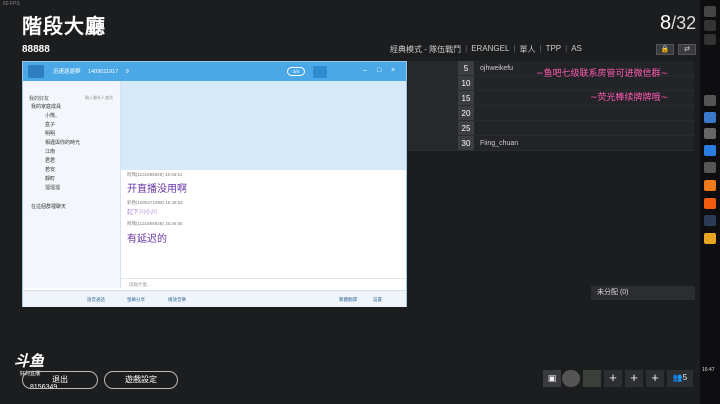 This screenshot has height=404, width=720. Describe the element at coordinates (50, 160) in the screenshot. I see `tree-item: 君君` at that location.